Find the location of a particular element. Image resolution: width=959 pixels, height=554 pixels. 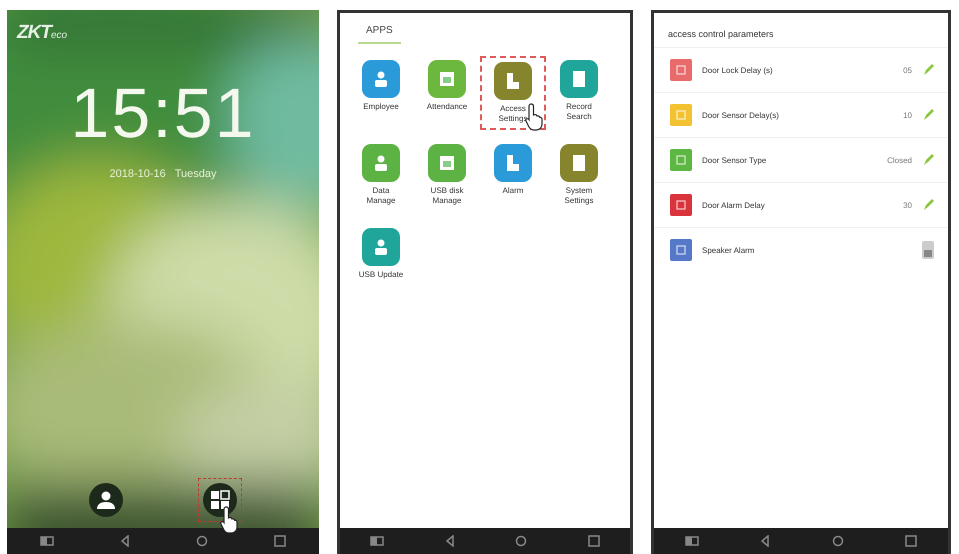

parameter-label: Door Sensor Delay(s) is located at coordinates (741, 115).